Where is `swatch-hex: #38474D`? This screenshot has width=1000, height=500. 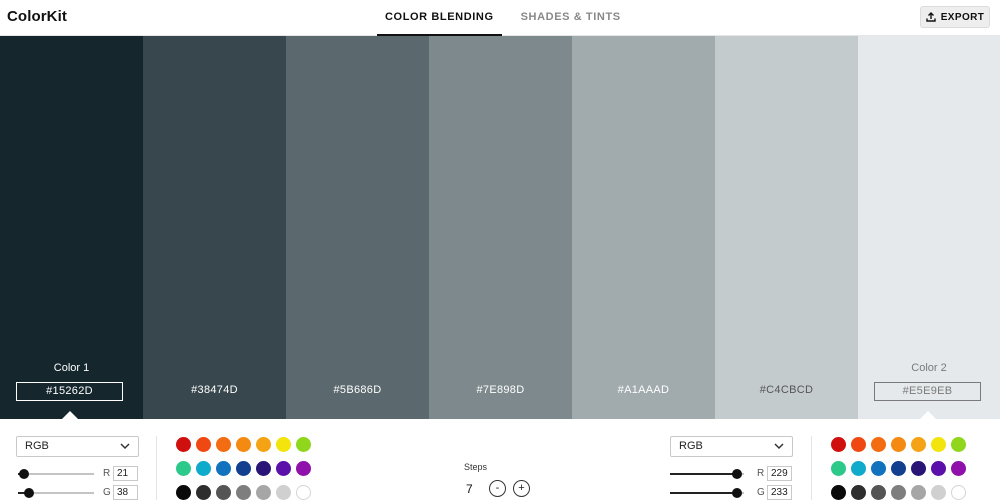
swatch-hex: #38474D is located at coordinates (214, 390).